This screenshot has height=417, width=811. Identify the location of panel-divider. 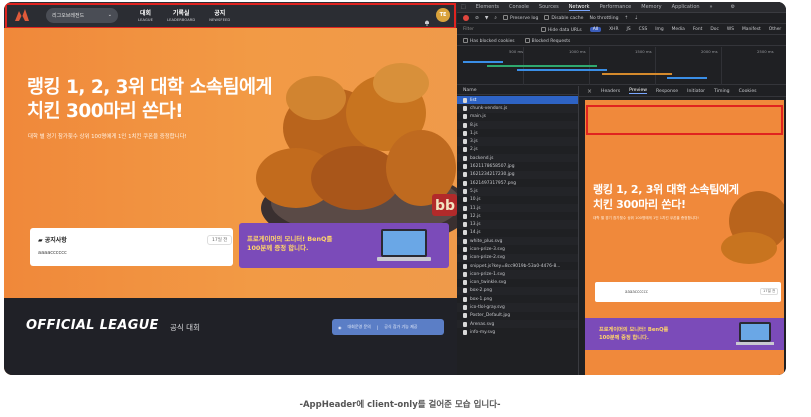
(578, 230).